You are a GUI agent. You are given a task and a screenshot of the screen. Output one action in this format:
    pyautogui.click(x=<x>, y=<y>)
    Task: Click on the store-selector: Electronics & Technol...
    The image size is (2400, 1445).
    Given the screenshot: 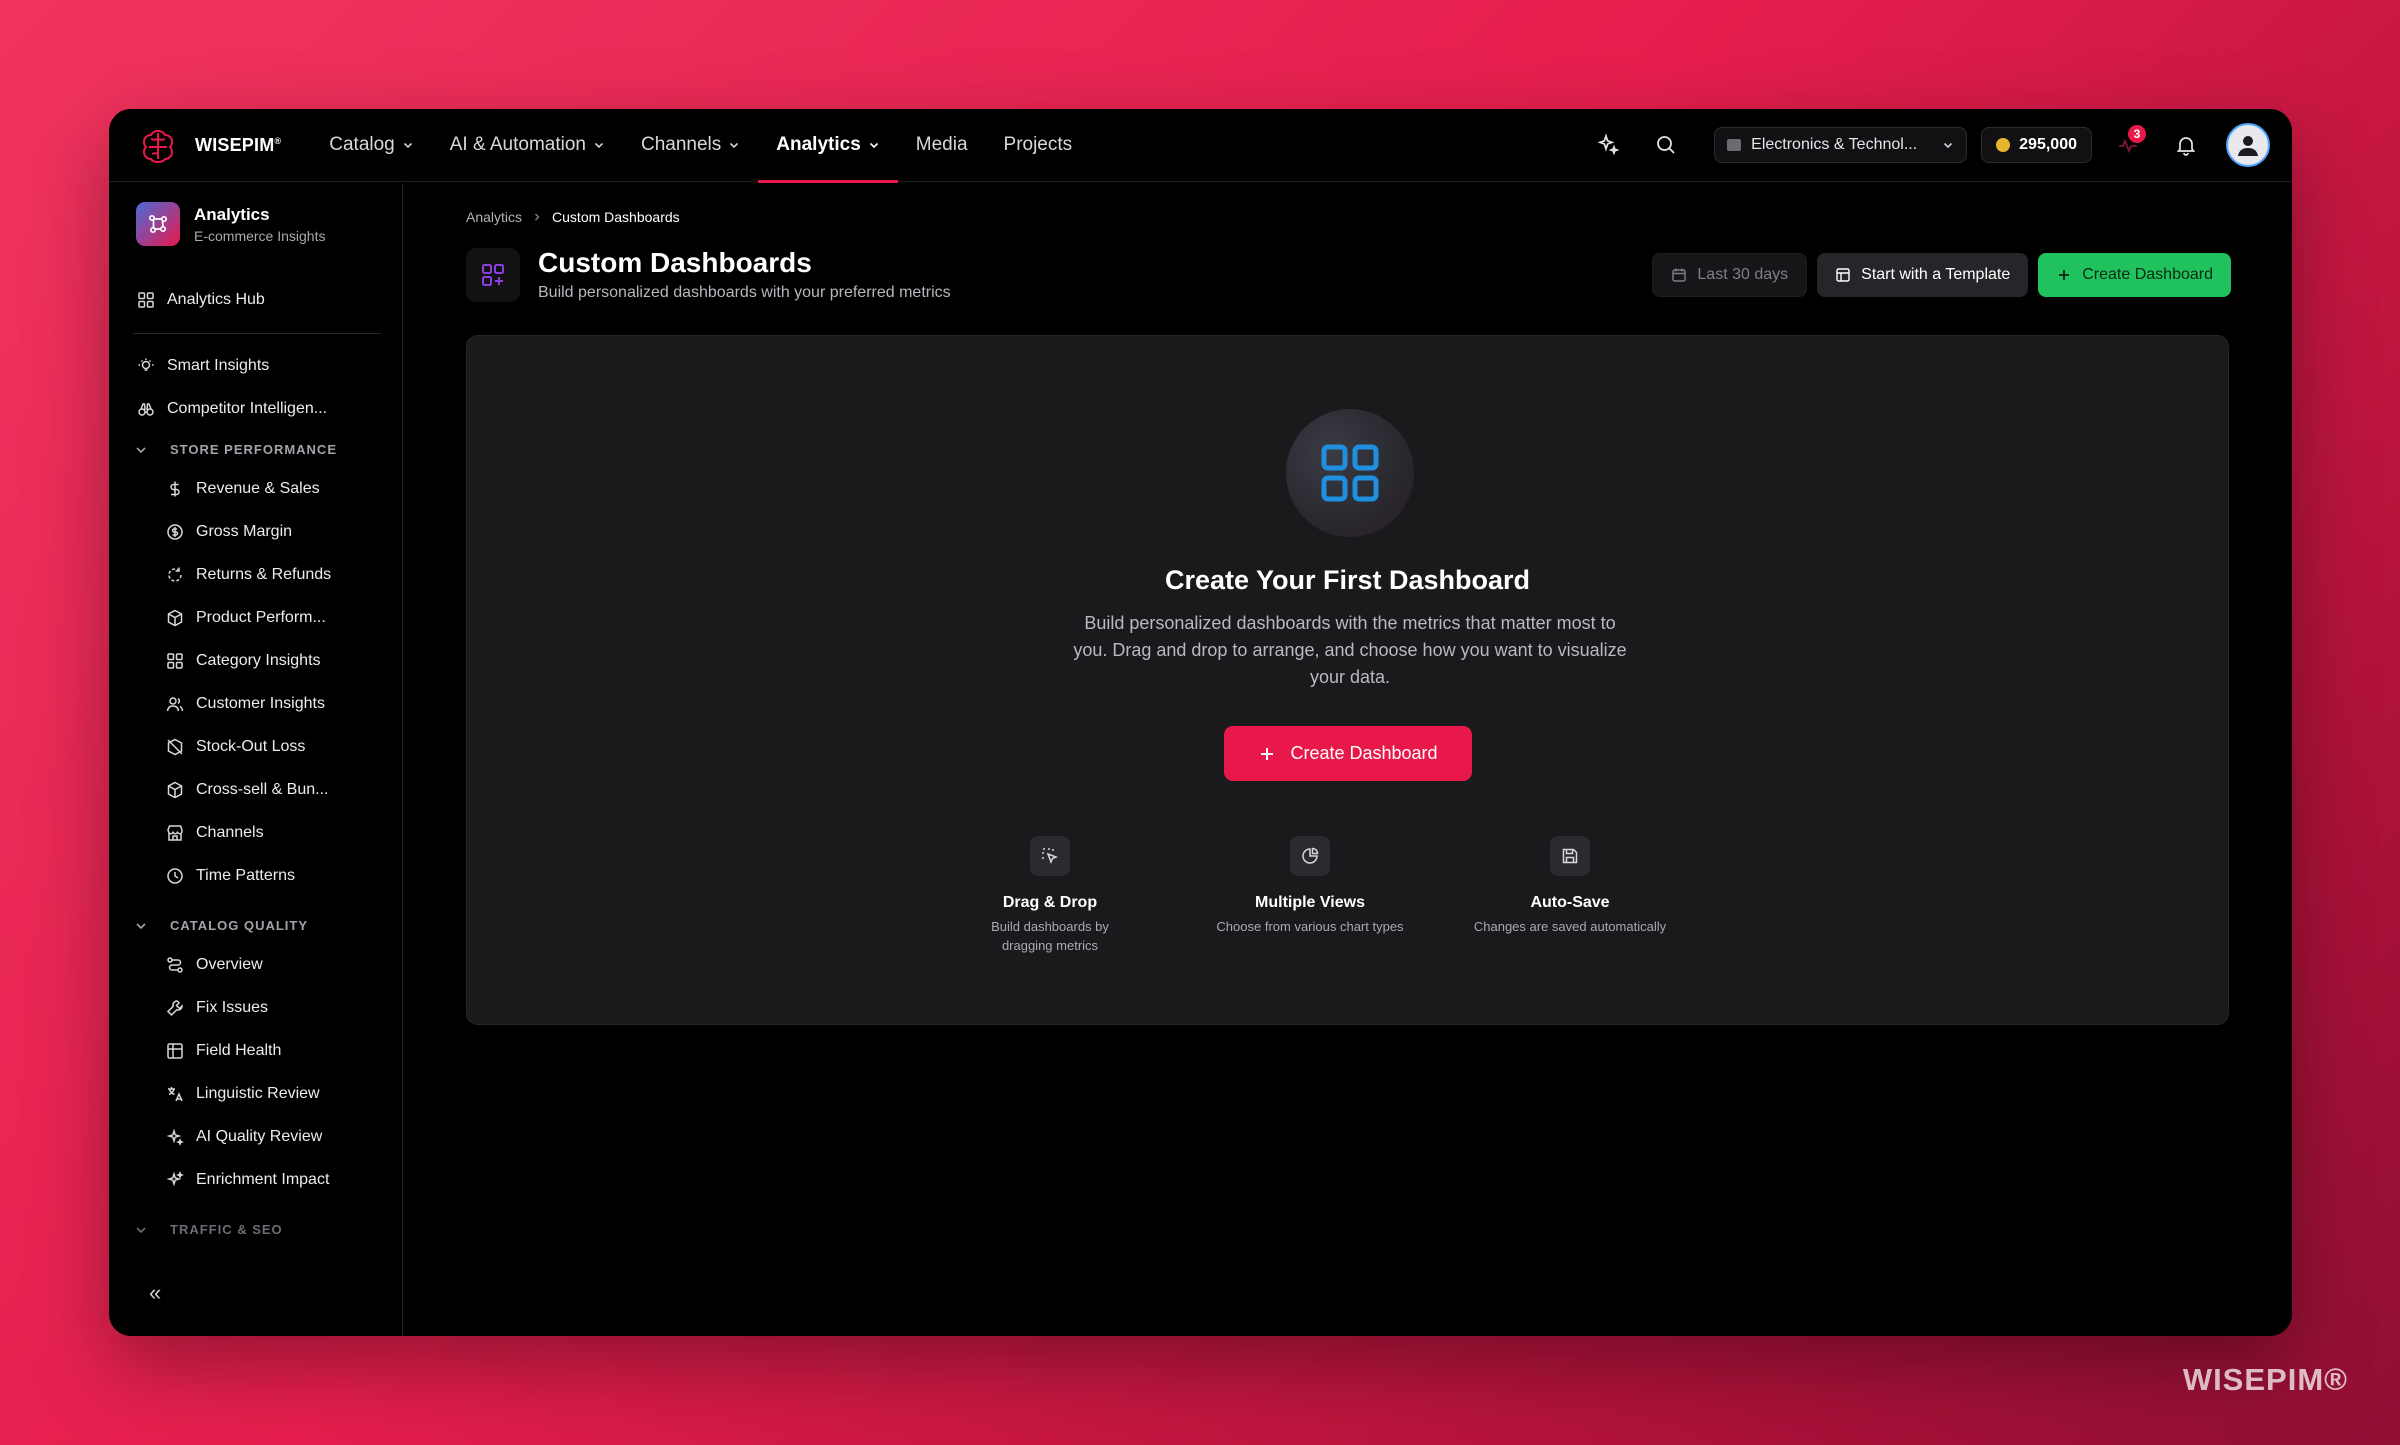 What is the action you would take?
    pyautogui.click(x=1841, y=145)
    